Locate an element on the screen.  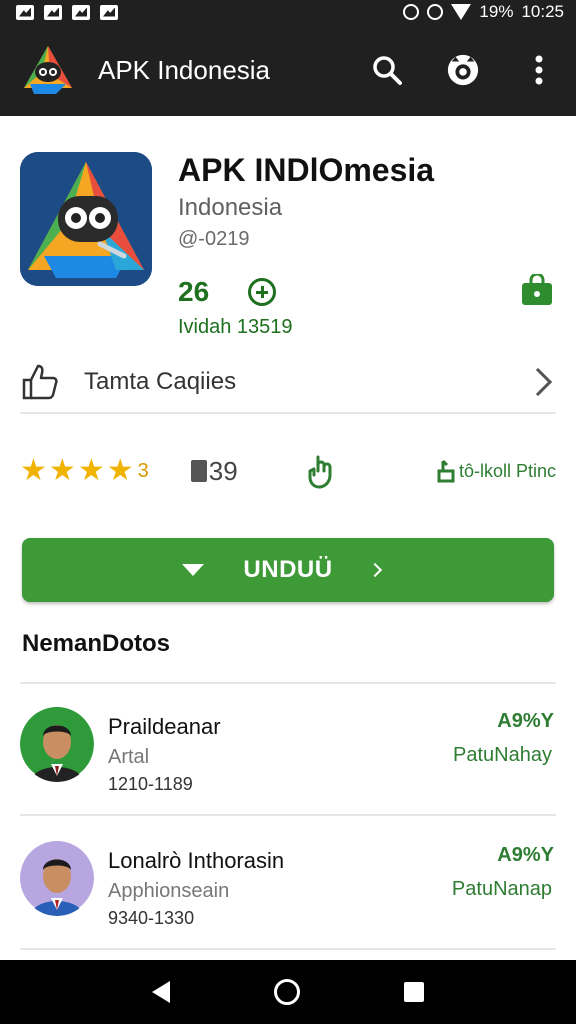
category-row: Tamta Caqiies is located at coordinates (288, 383).